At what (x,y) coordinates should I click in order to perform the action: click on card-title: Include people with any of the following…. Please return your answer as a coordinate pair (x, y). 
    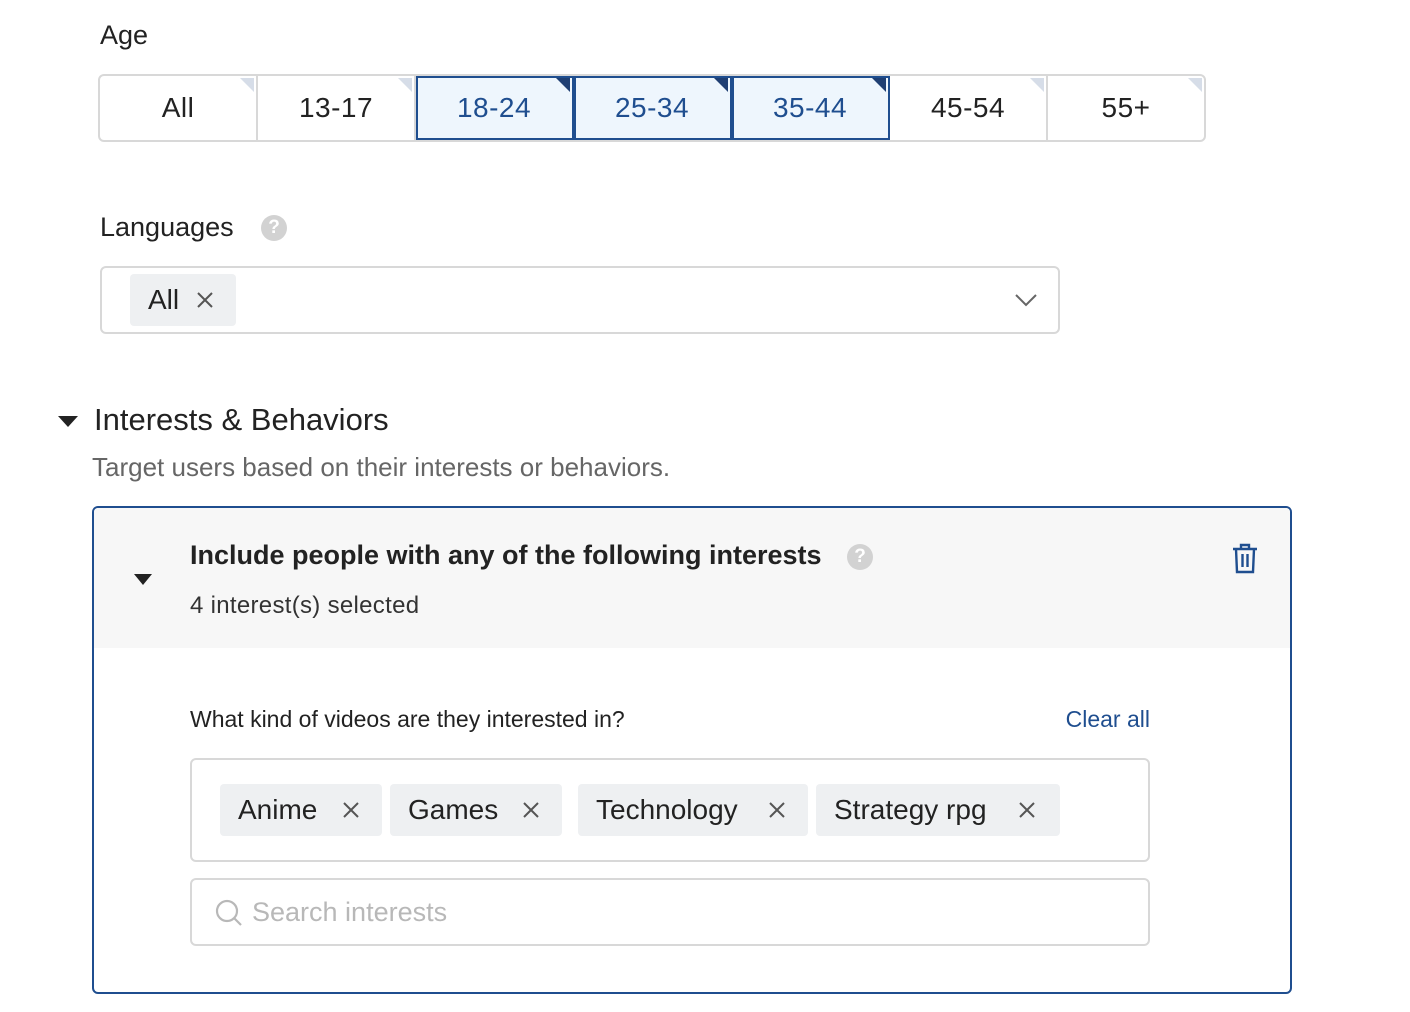
    Looking at the image, I should click on (506, 555).